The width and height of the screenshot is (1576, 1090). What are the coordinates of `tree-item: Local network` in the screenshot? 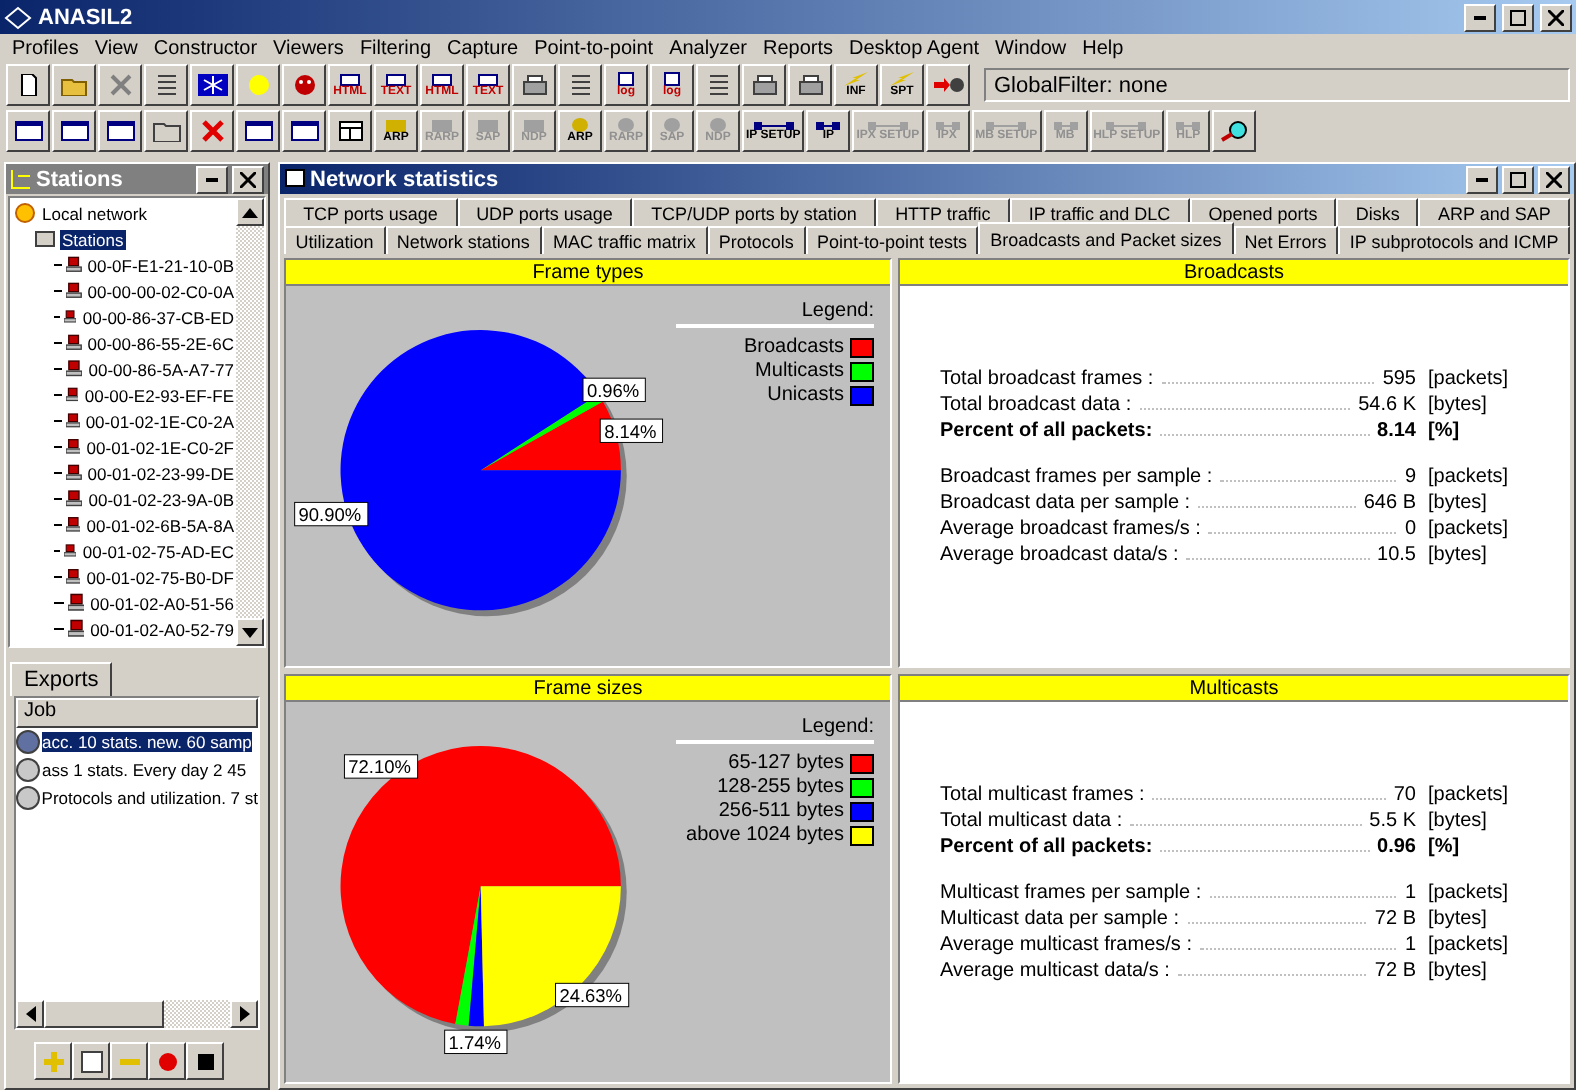 It's located at (94, 213).